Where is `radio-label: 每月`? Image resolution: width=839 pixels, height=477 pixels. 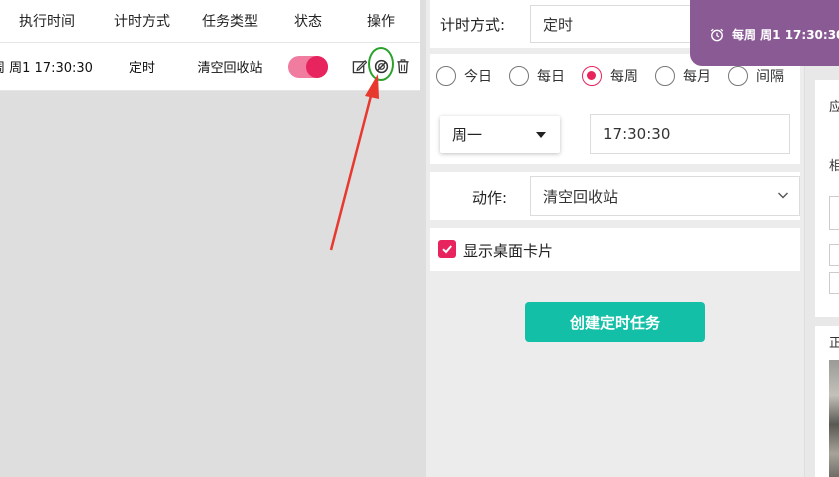 radio-label: 每月 is located at coordinates (697, 77).